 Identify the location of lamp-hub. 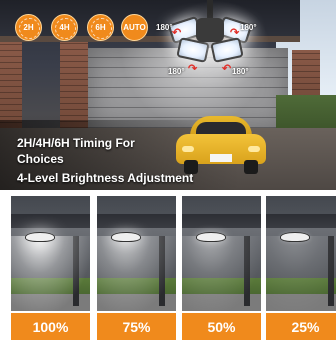
(210, 30).